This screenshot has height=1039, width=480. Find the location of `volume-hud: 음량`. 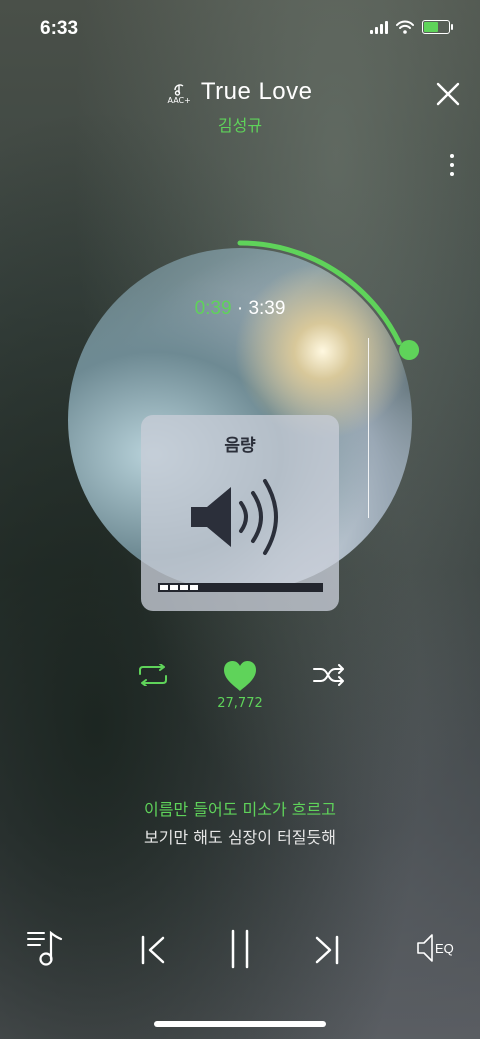

volume-hud: 음량 is located at coordinates (240, 513).